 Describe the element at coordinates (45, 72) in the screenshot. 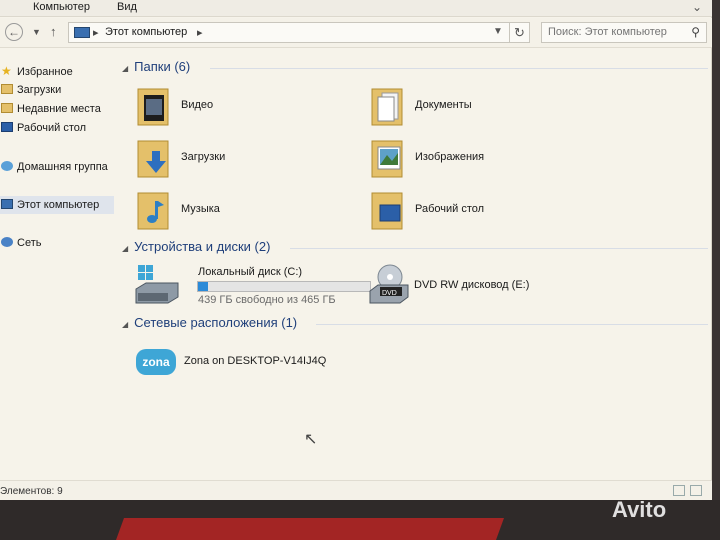

I see `sidebar-item-label: Избранное` at that location.